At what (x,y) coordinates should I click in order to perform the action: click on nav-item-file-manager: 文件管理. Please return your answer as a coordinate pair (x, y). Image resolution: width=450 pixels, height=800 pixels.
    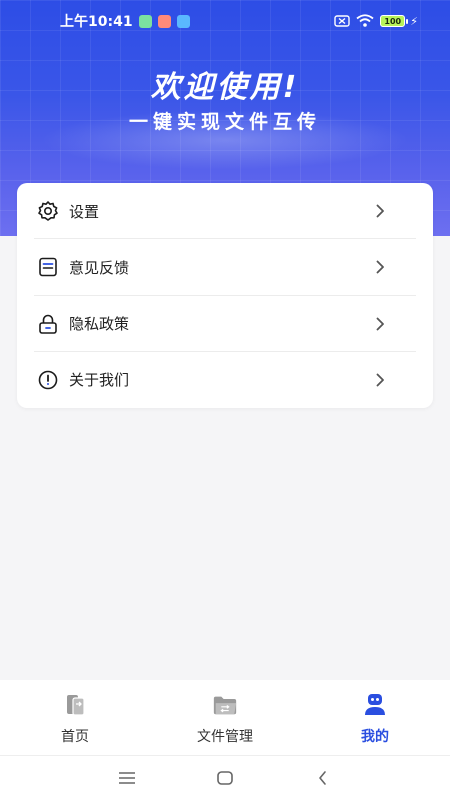
    Looking at the image, I should click on (225, 717).